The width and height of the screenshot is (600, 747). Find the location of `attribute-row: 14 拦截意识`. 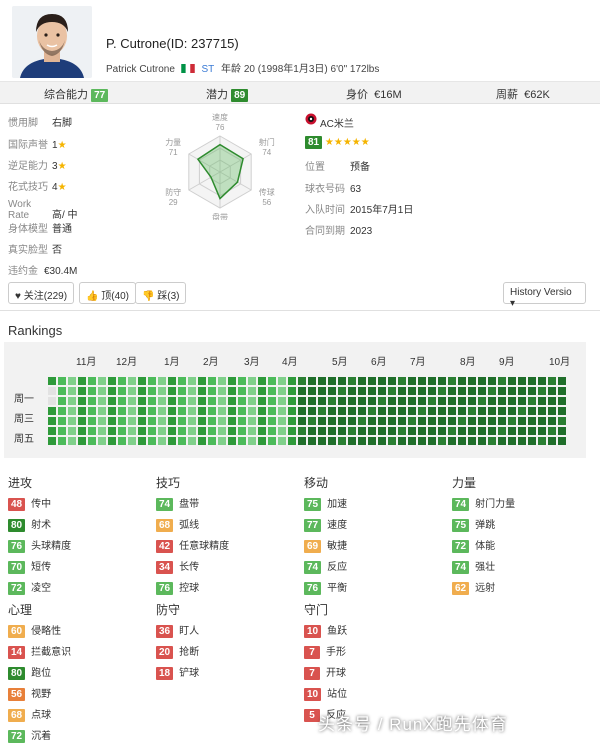

attribute-row: 14 拦截意识 is located at coordinates (39, 651).